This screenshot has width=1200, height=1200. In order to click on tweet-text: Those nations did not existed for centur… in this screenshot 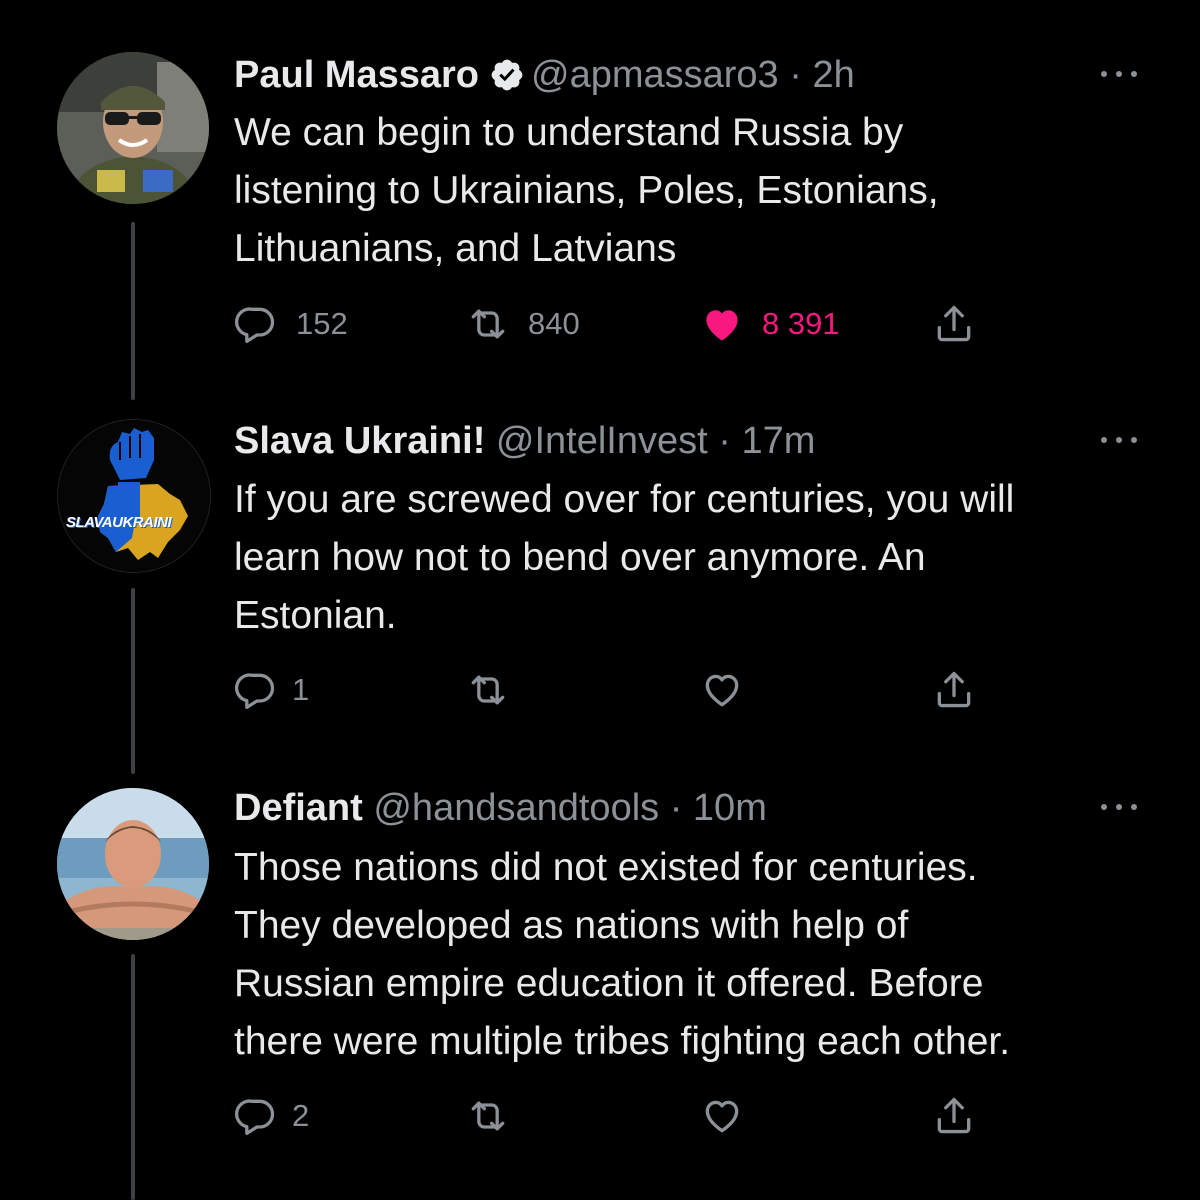, I will do `click(699, 955)`.